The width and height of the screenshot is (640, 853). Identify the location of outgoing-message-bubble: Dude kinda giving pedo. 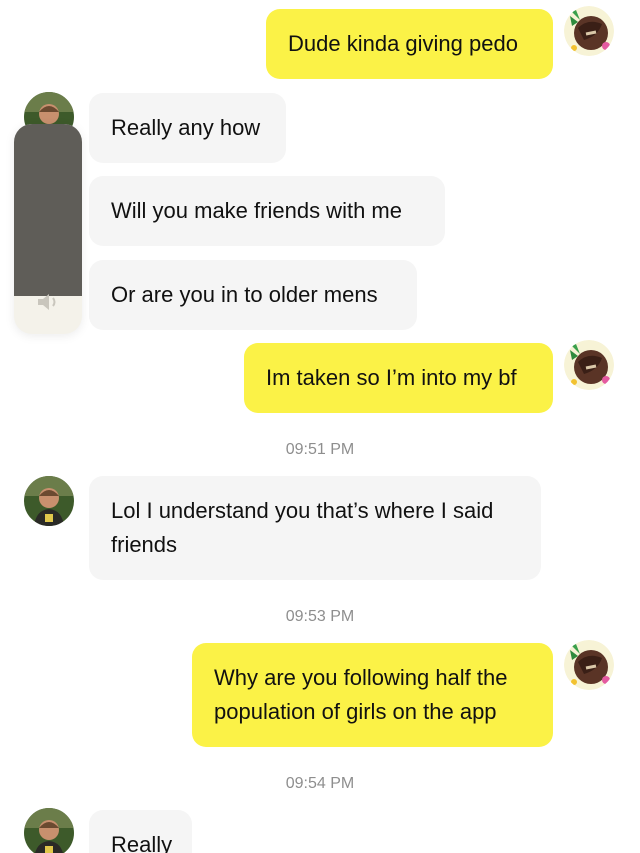
(409, 44).